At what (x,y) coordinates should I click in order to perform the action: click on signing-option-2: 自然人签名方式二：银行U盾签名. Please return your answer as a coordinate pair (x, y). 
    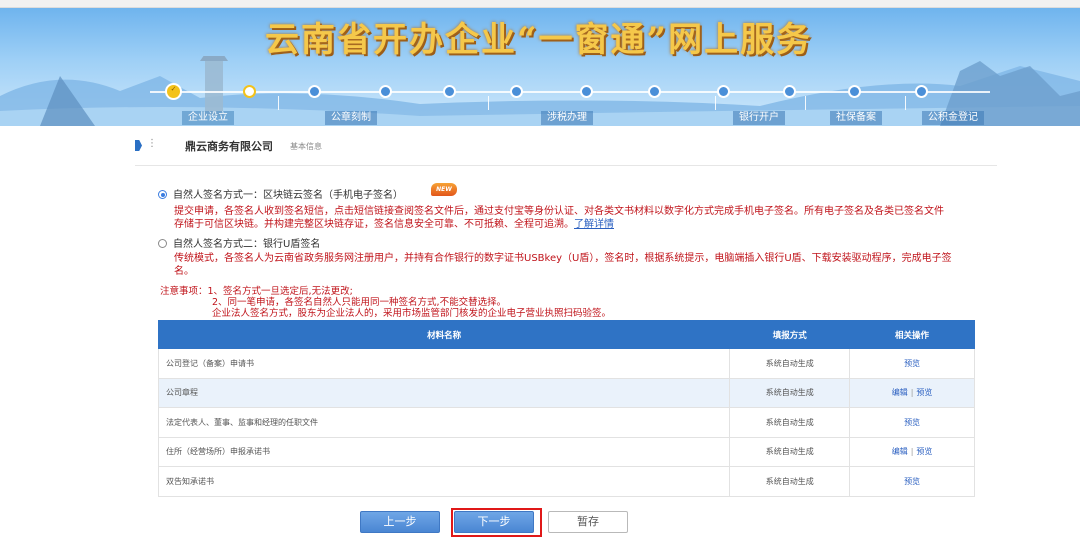
    Looking at the image, I should click on (239, 242).